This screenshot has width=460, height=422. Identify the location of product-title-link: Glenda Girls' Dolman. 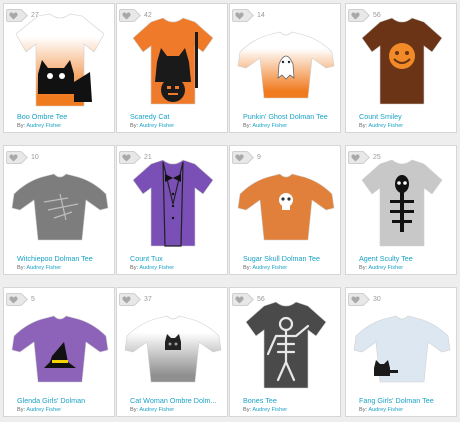
(64, 400).